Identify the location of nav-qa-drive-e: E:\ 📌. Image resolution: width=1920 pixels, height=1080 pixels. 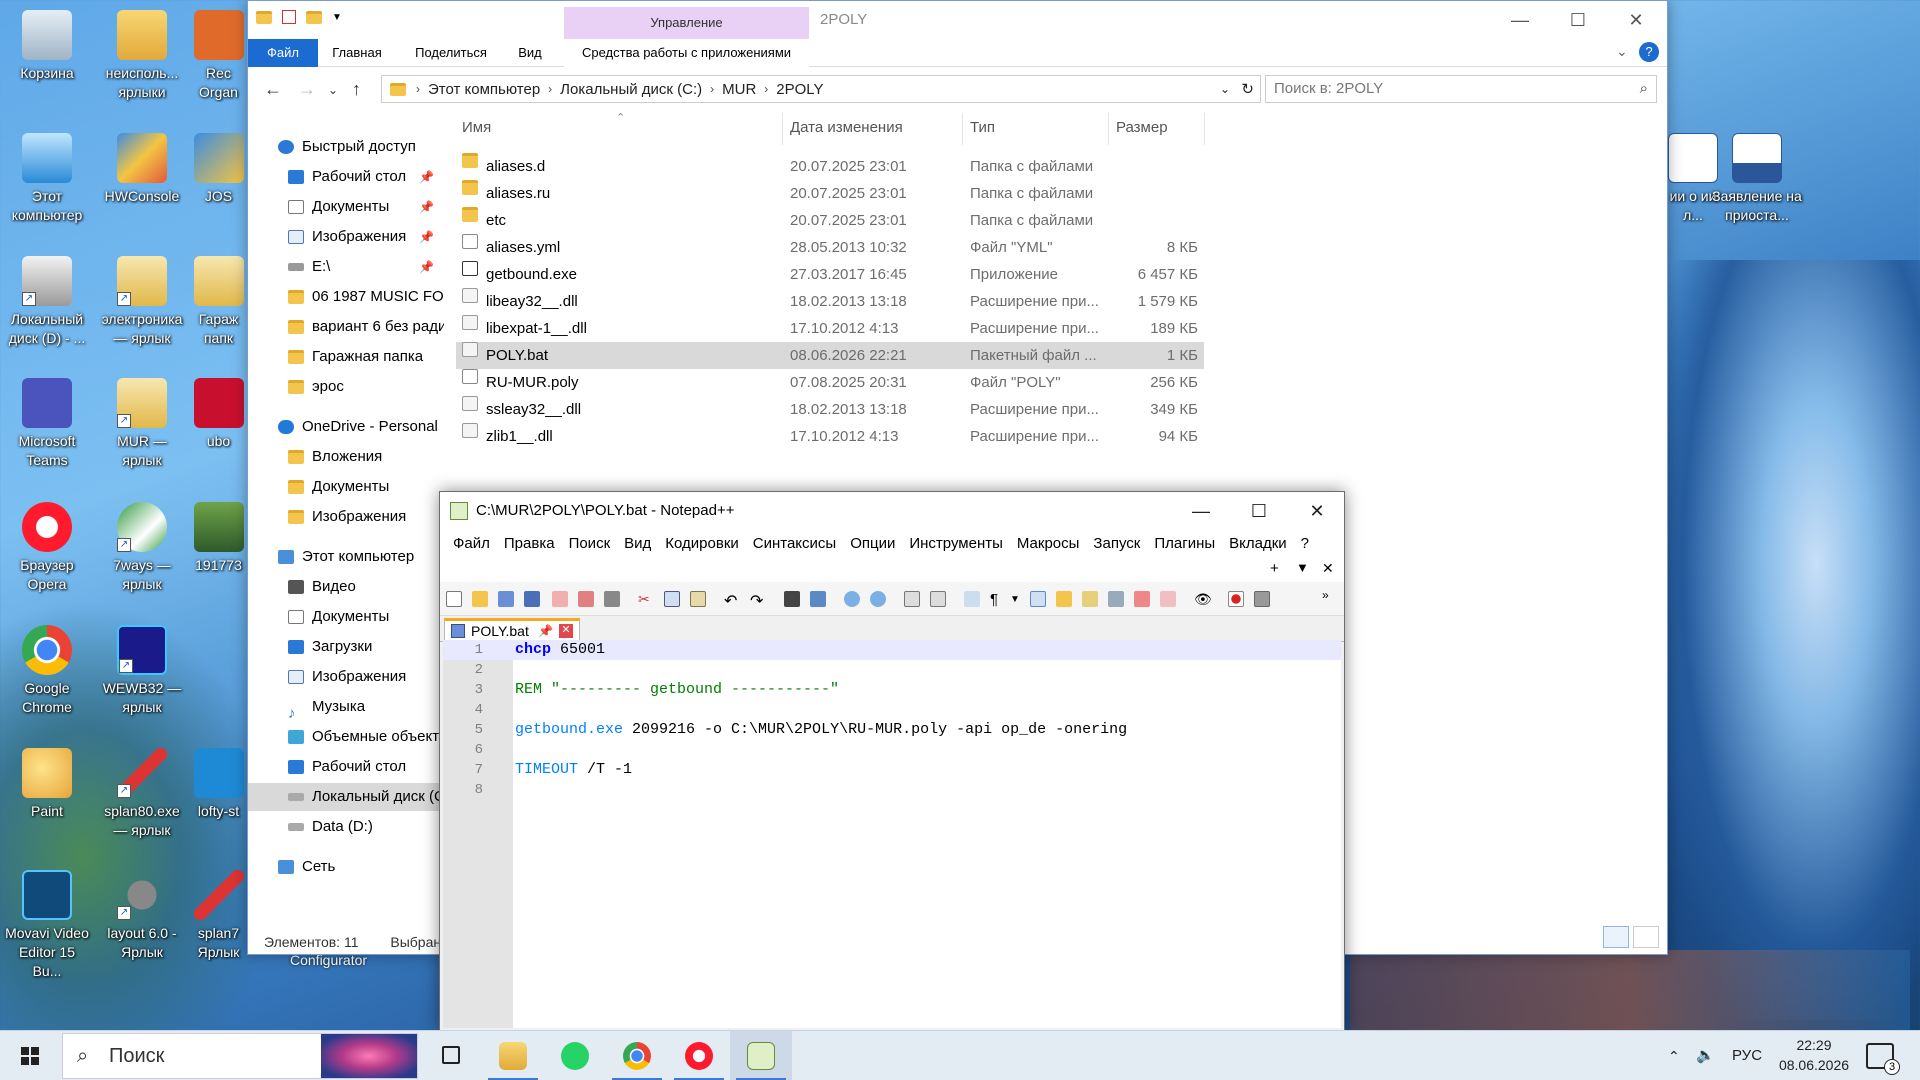
(346, 267).